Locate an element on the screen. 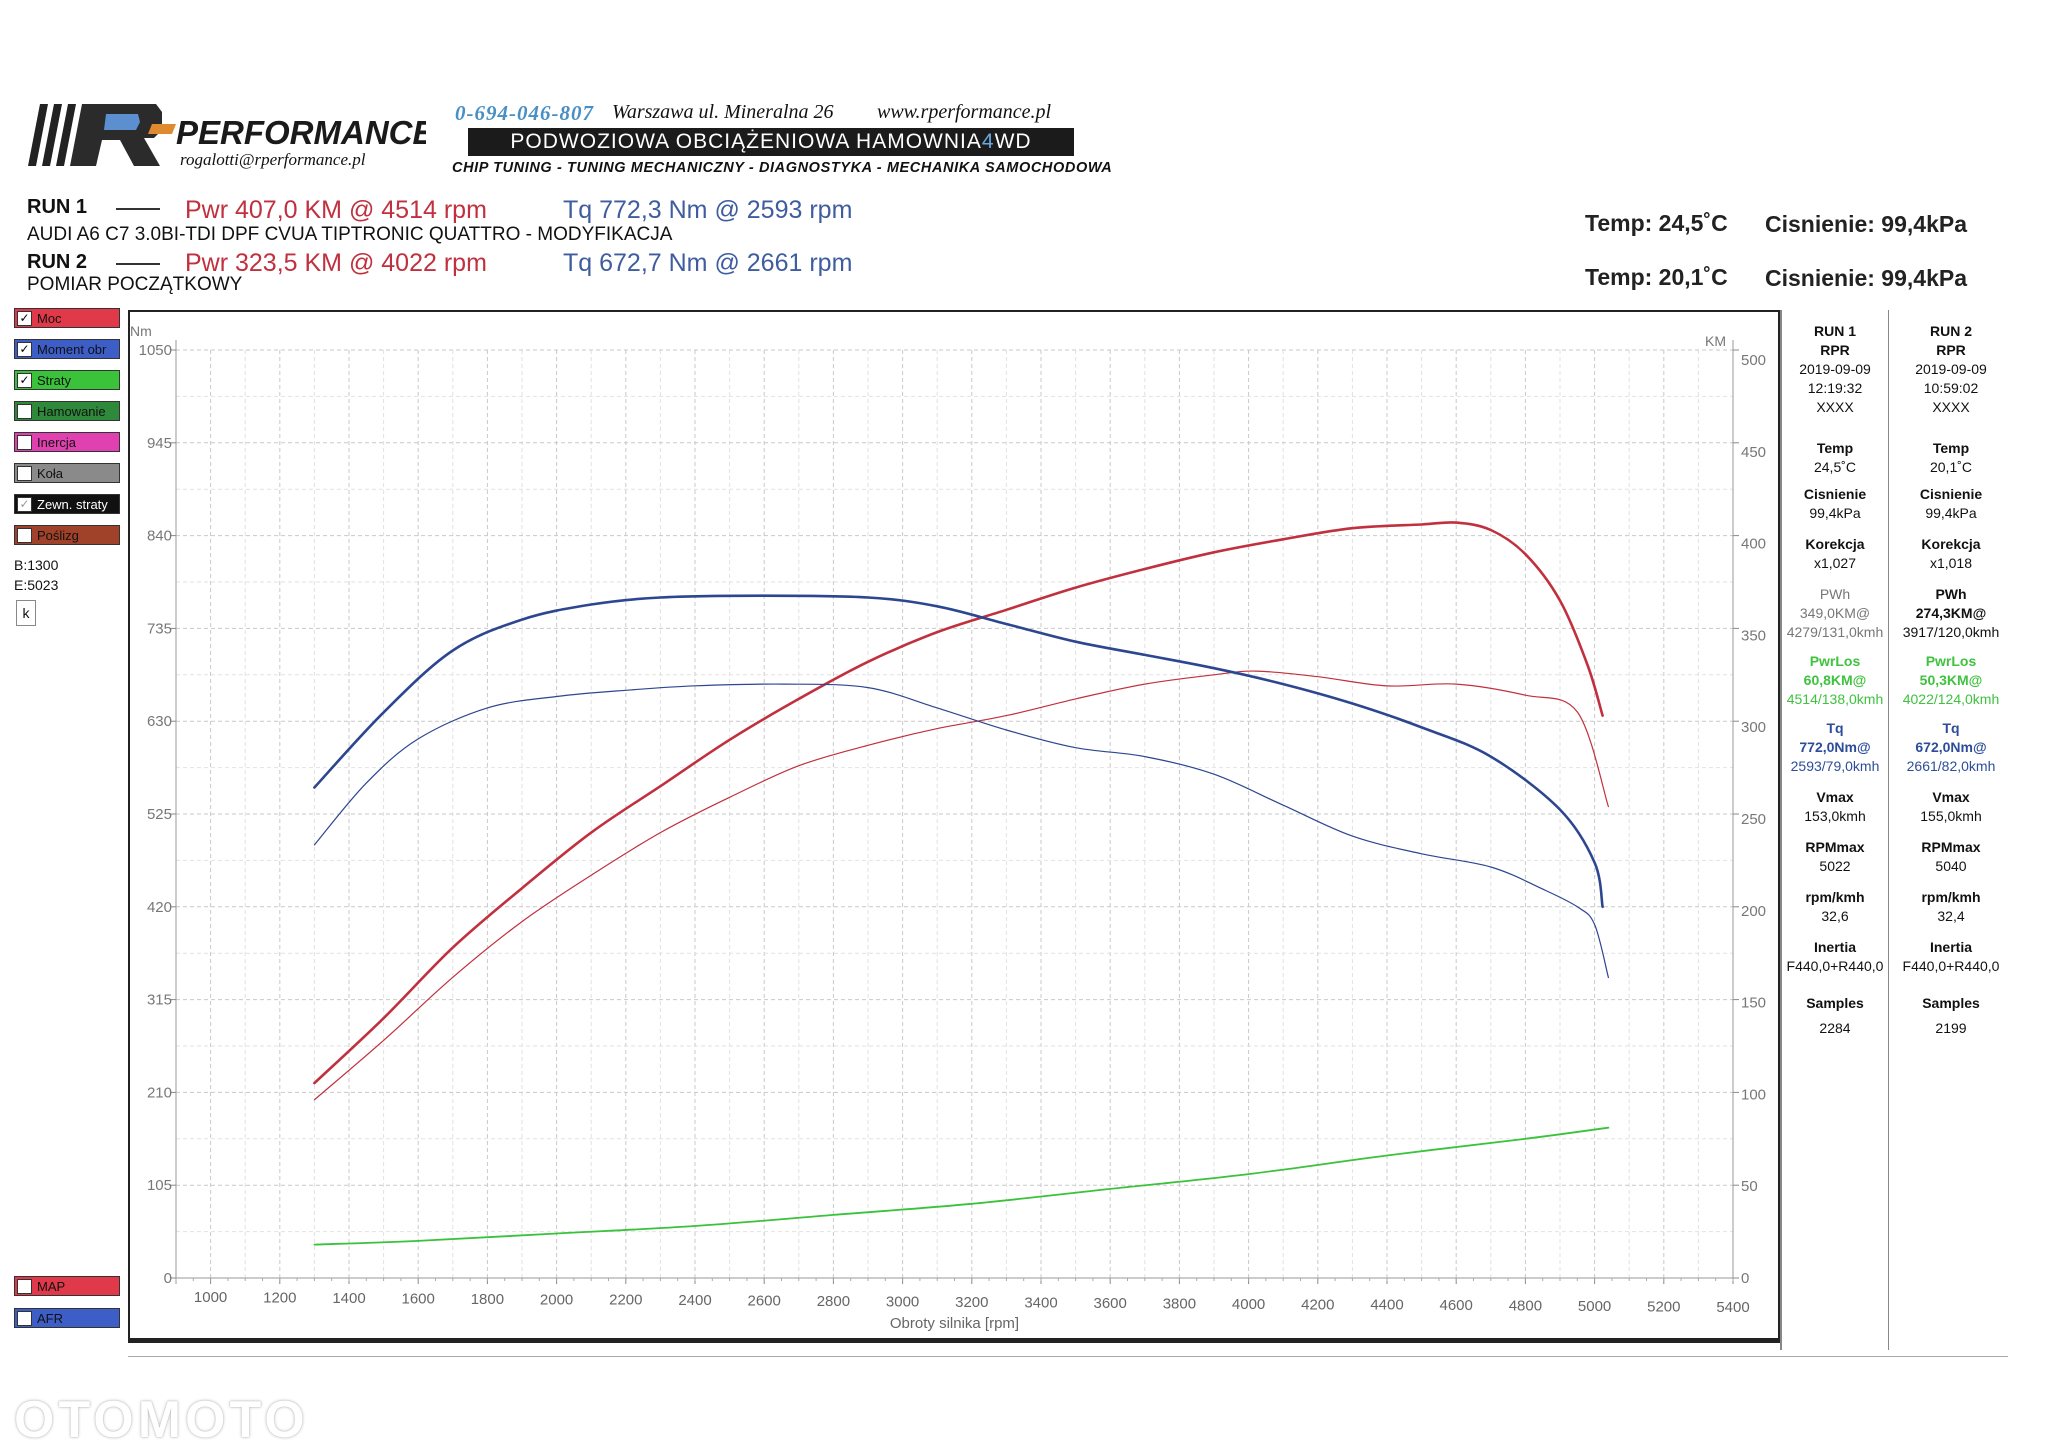 The height and width of the screenshot is (1450, 2048). toggle-moc: ✓ Moc is located at coordinates (67, 318).